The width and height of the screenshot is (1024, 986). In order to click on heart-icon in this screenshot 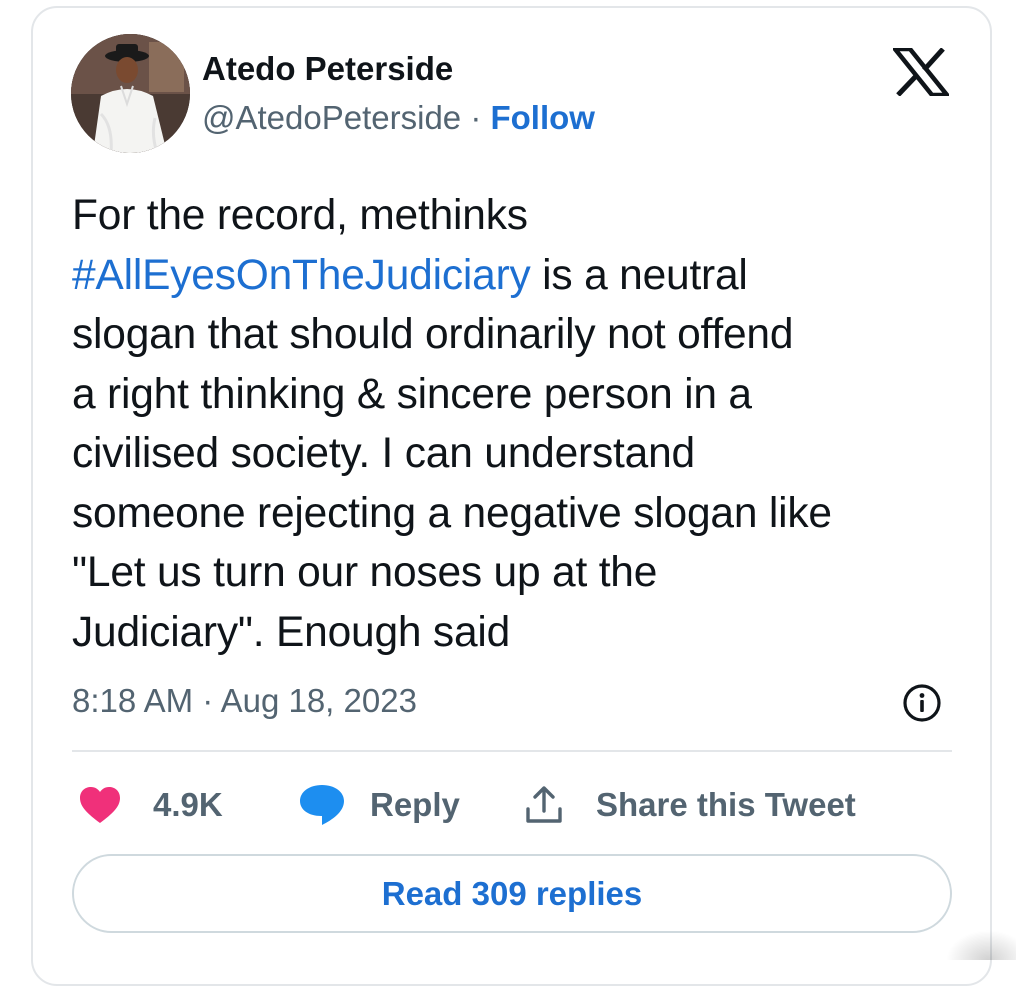, I will do `click(100, 805)`.